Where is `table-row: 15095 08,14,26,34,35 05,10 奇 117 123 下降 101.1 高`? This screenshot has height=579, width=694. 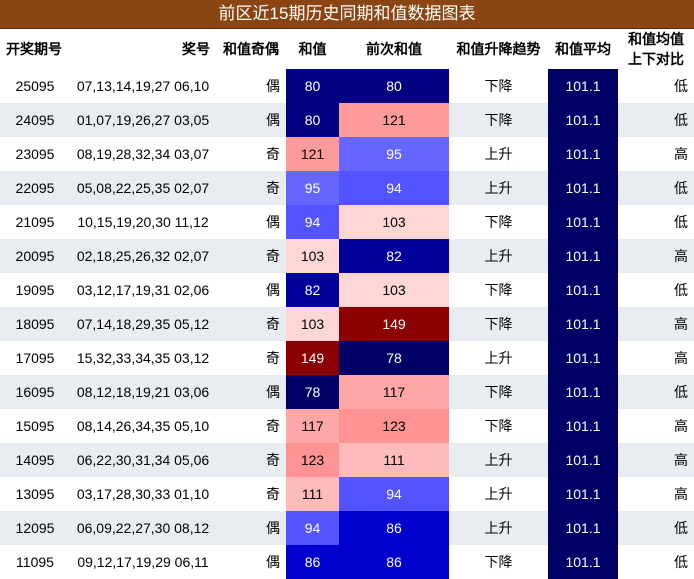 table-row: 15095 08,14,26,34,35 05,10 奇 117 123 下降 101.1 高 is located at coordinates (347, 426).